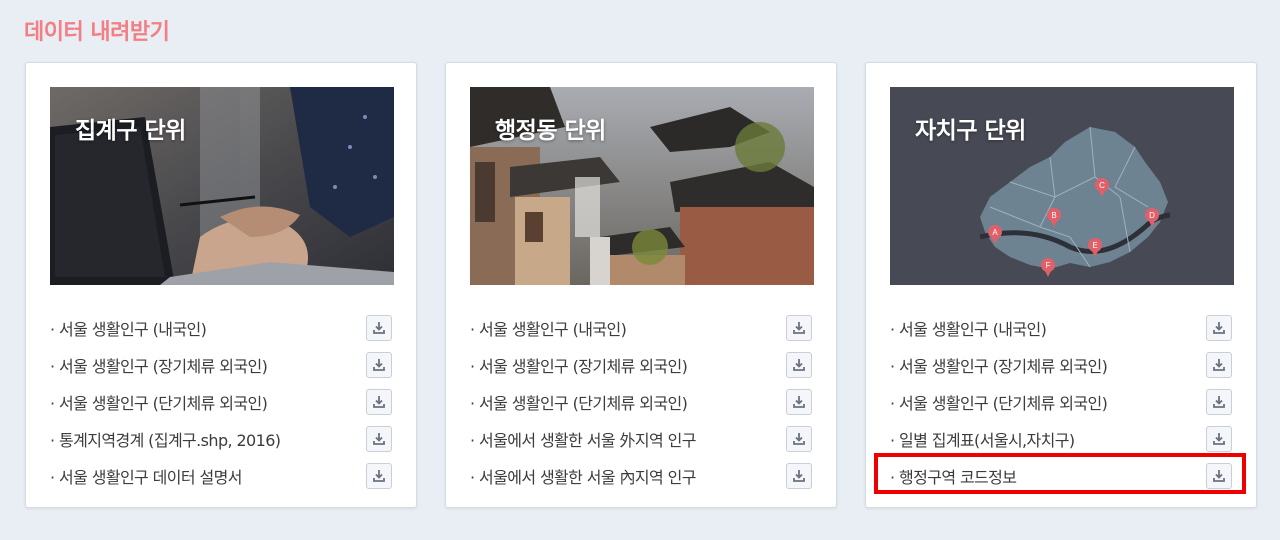 The height and width of the screenshot is (540, 1280). What do you see at coordinates (97, 32) in the screenshot?
I see `section-title: 데이터 내려받기` at bounding box center [97, 32].